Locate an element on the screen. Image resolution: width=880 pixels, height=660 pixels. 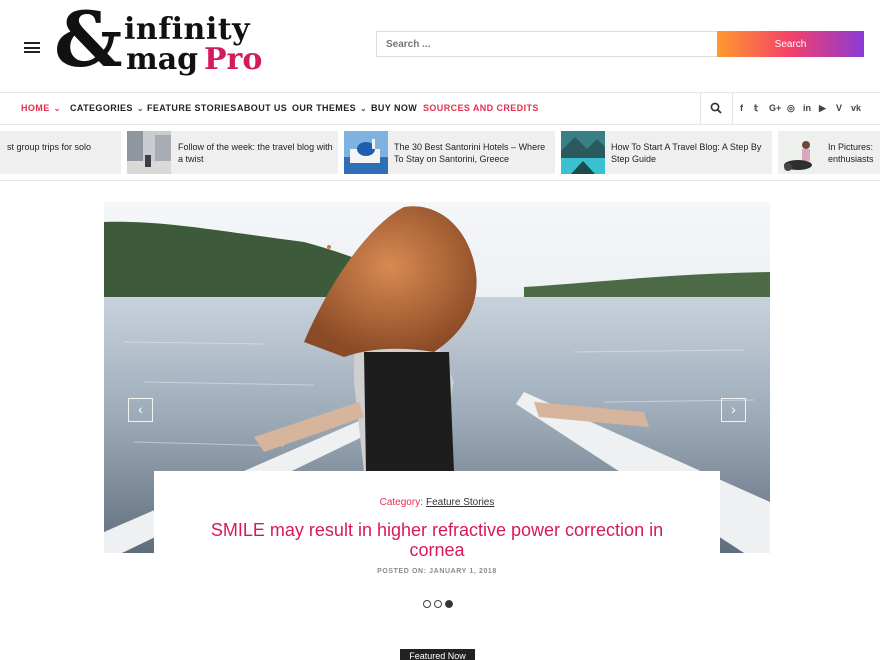
search-input is located at coordinates (547, 44).